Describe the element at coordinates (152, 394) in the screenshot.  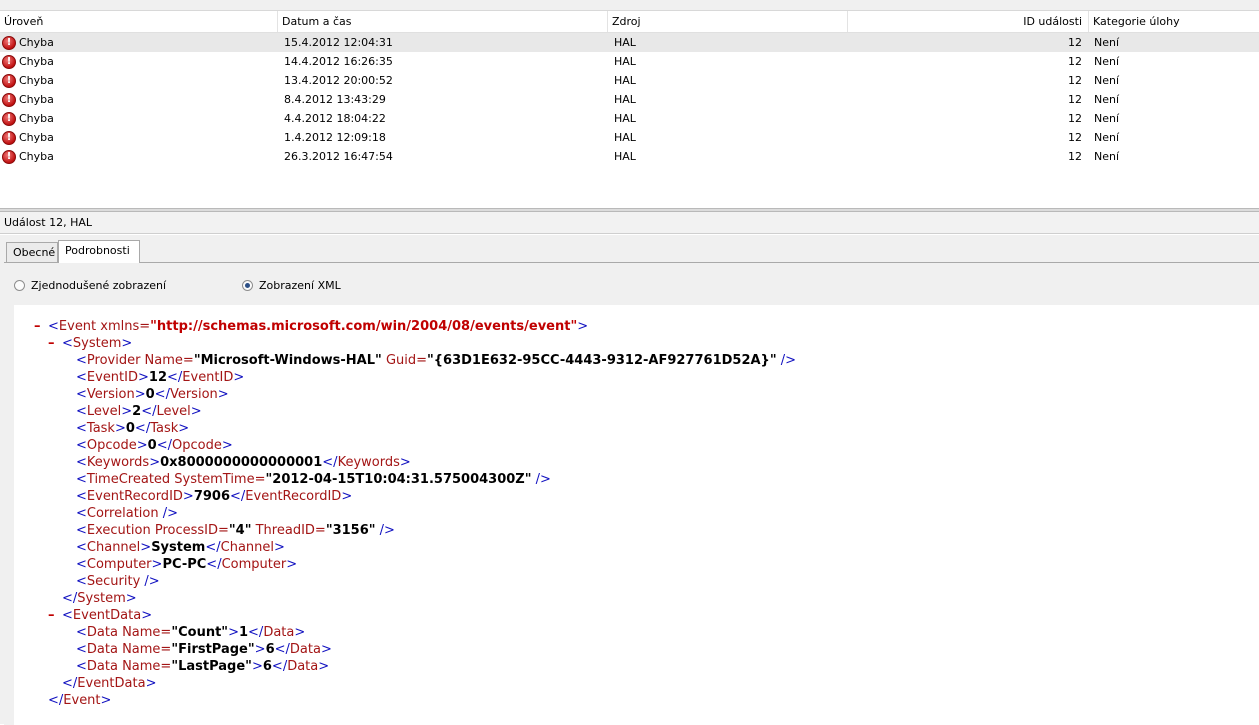
I see `xml-version: <Version>0</Version>` at that location.